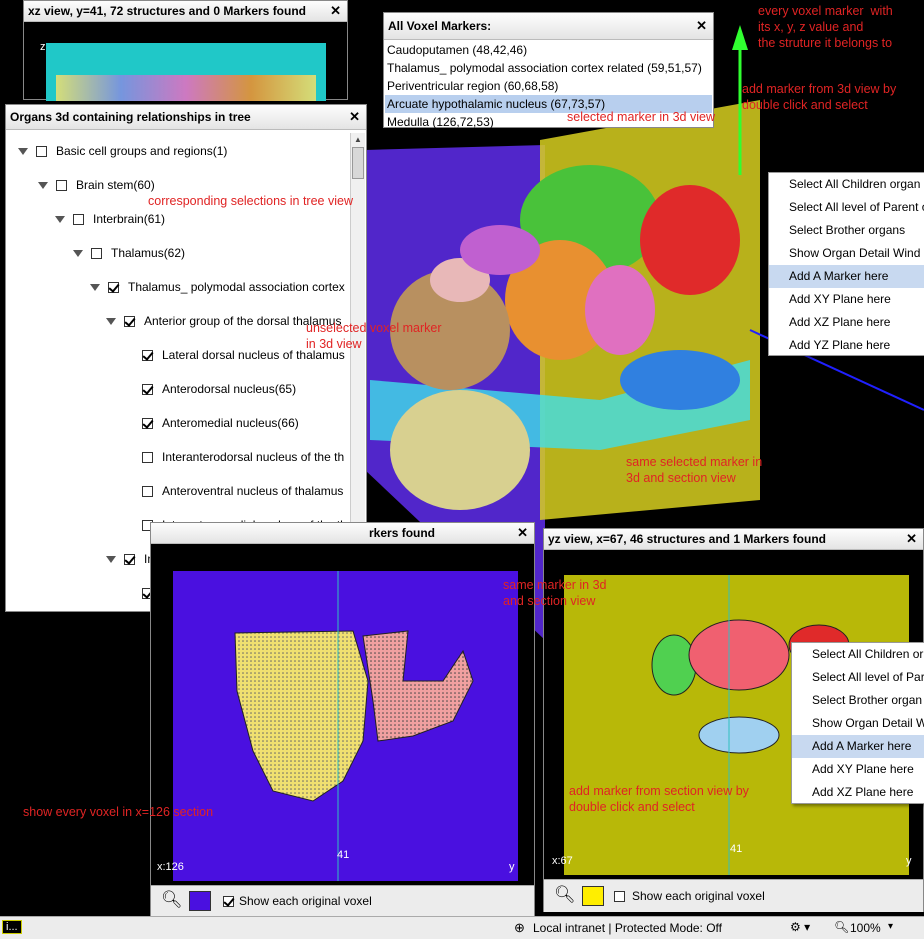  Describe the element at coordinates (800, 927) in the screenshot. I see `security-icon: ⚙ ▾` at that location.